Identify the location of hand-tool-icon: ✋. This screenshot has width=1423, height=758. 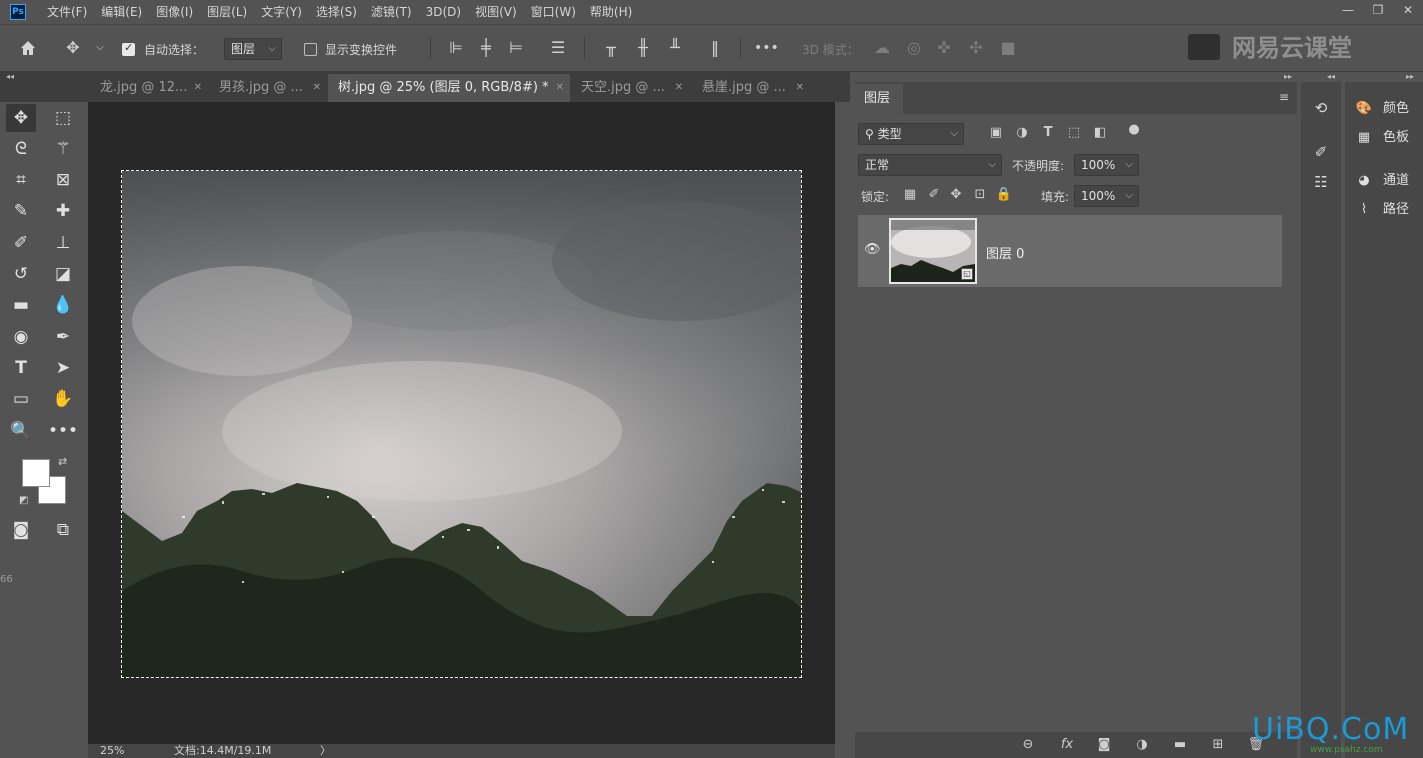
(63, 399).